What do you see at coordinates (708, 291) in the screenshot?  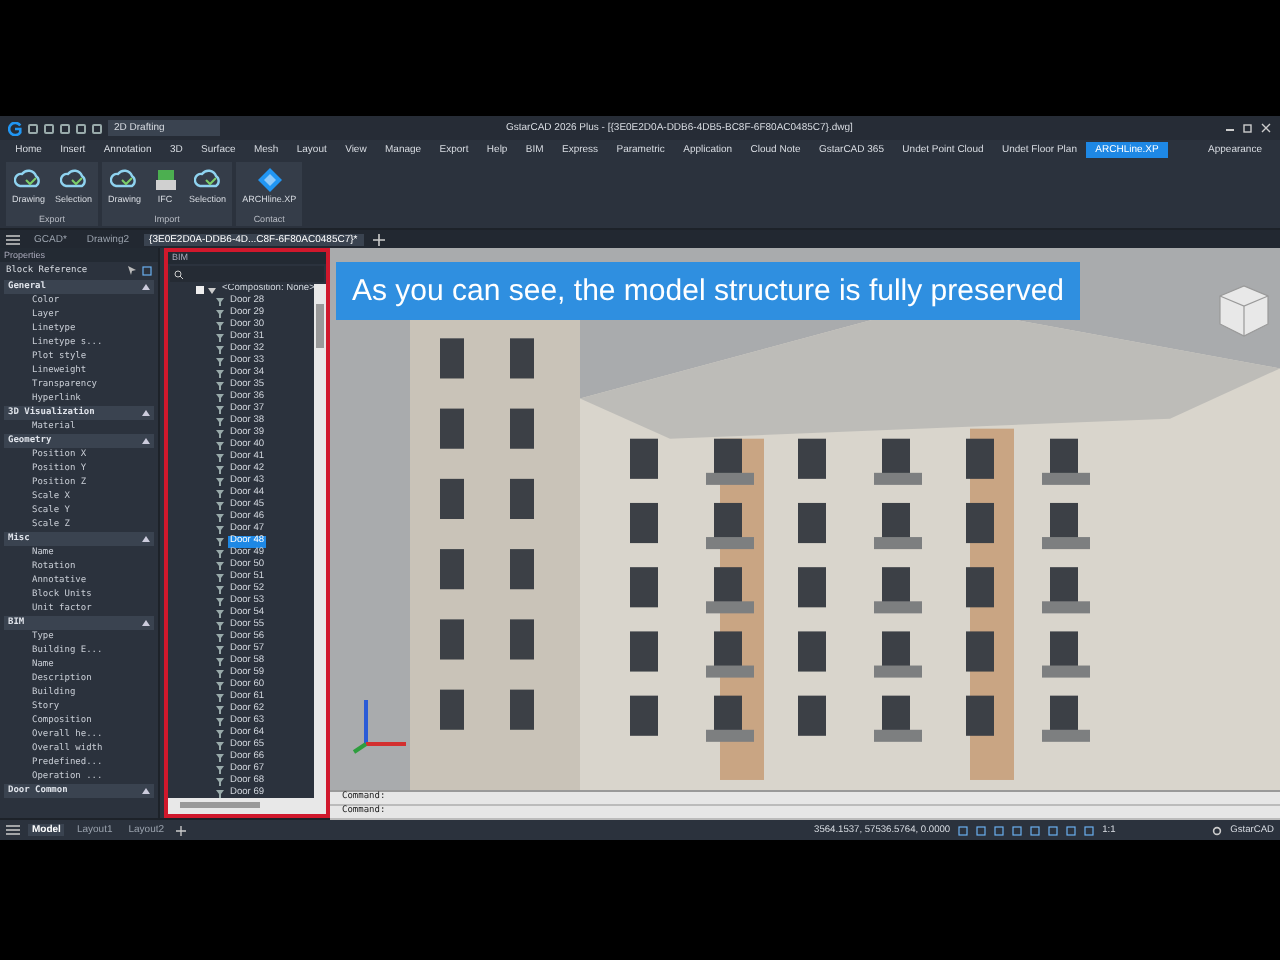 I see `video-caption: As you can see, the model structure is fully preserved` at bounding box center [708, 291].